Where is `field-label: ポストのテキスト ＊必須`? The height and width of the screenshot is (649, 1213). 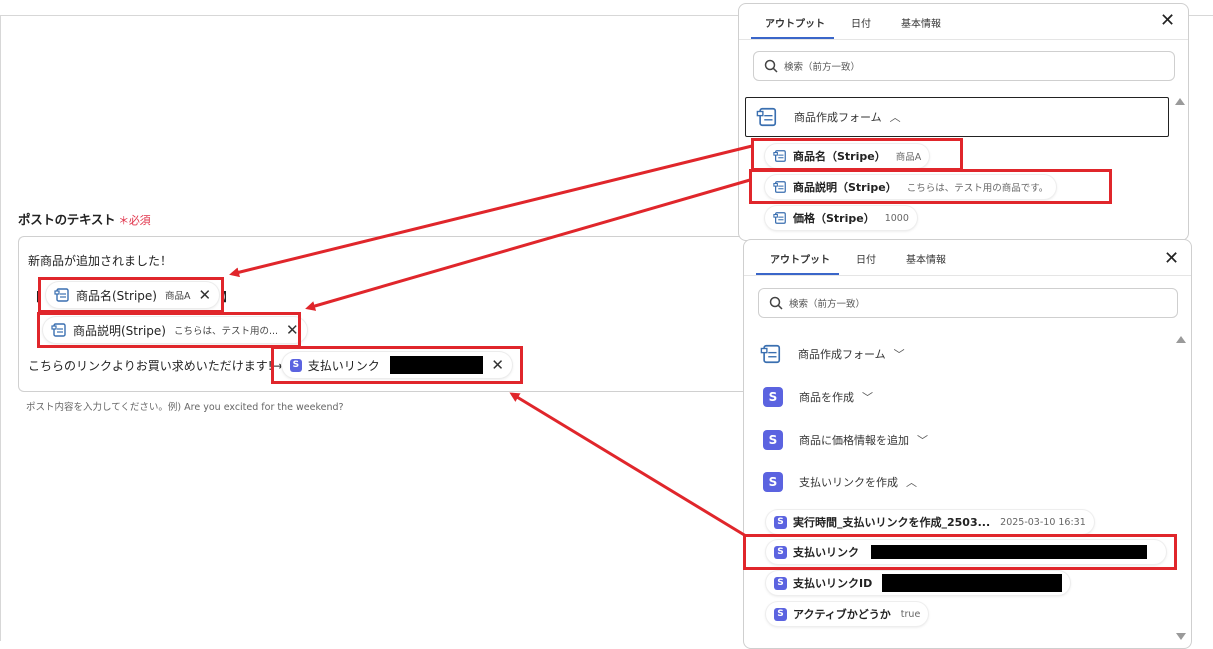 field-label: ポストのテキスト ＊必須 is located at coordinates (84, 219).